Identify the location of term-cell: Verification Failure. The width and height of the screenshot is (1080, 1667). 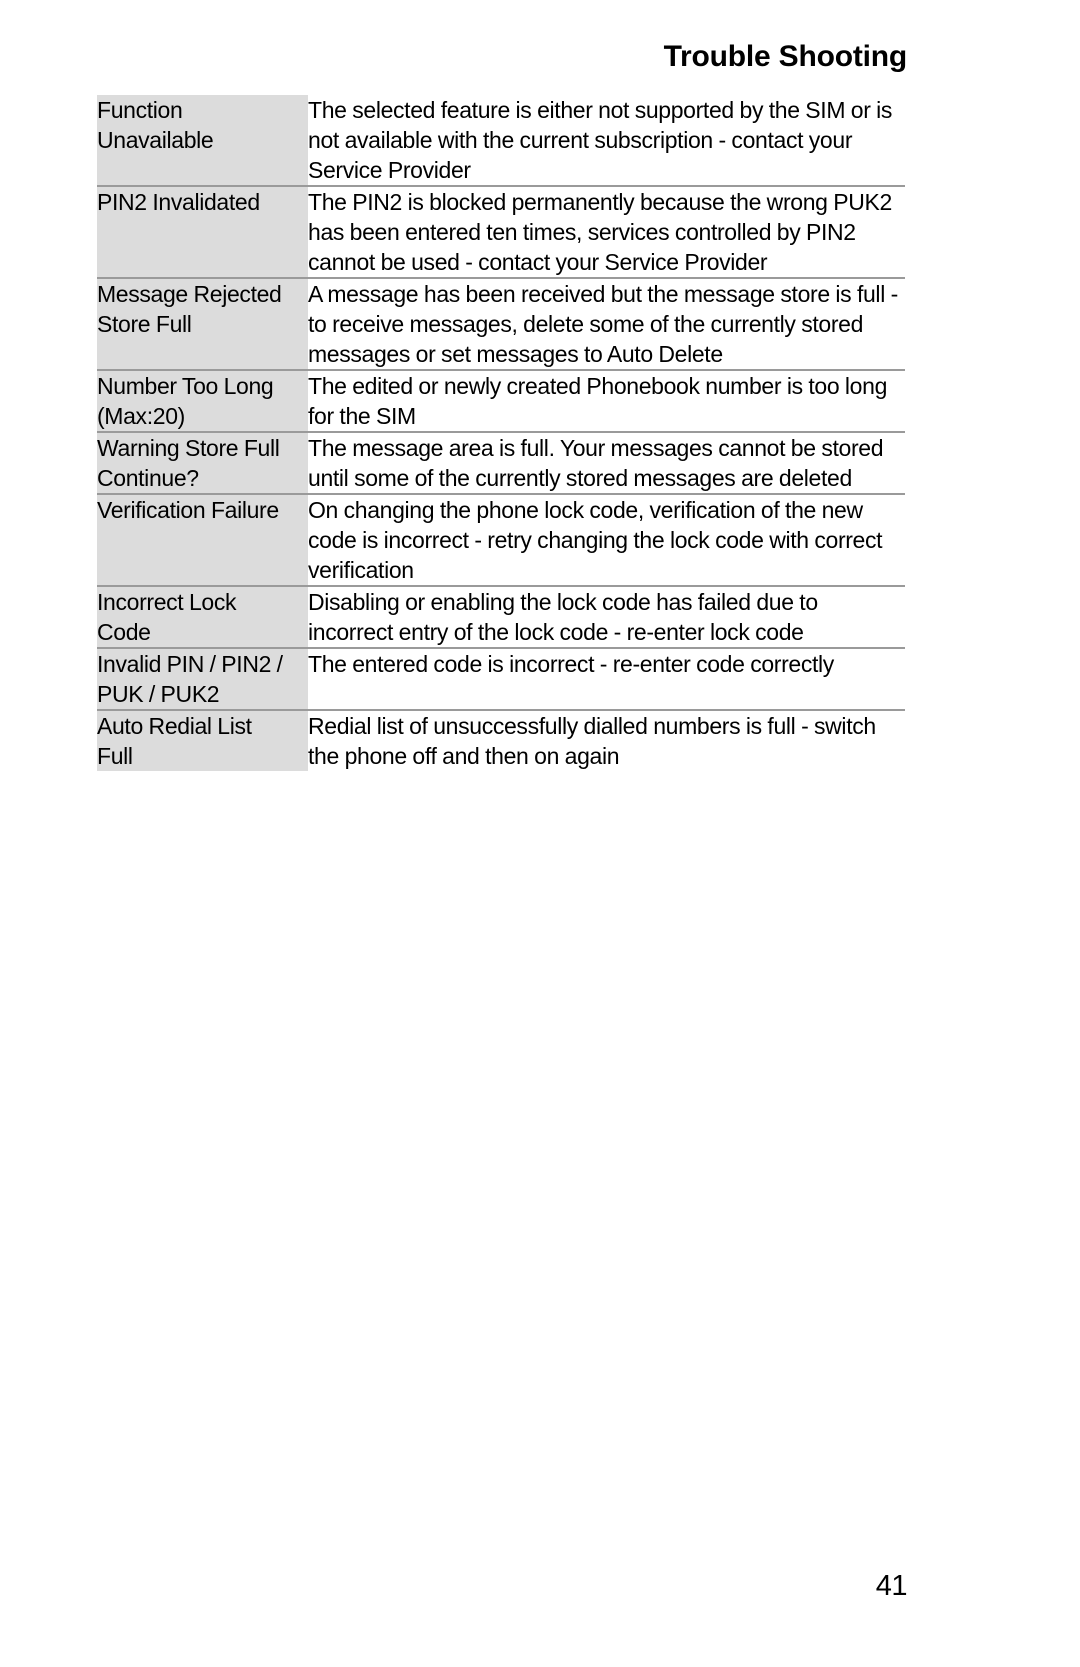
(202, 540).